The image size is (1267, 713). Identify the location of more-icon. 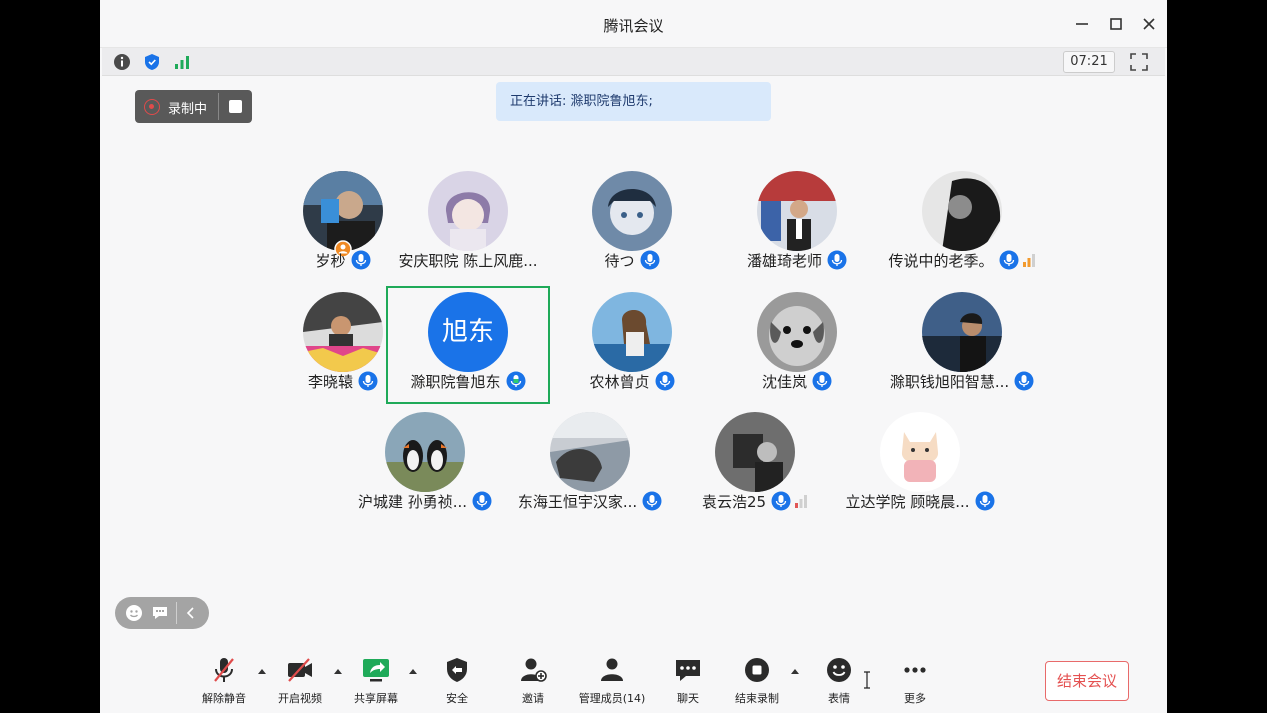
(915, 670).